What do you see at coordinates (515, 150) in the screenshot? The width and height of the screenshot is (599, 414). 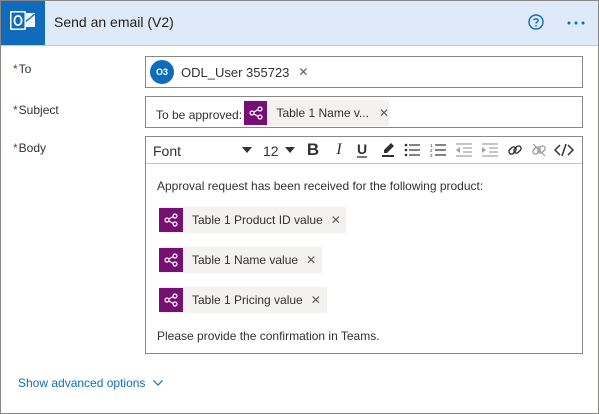 I see `link-icon` at bounding box center [515, 150].